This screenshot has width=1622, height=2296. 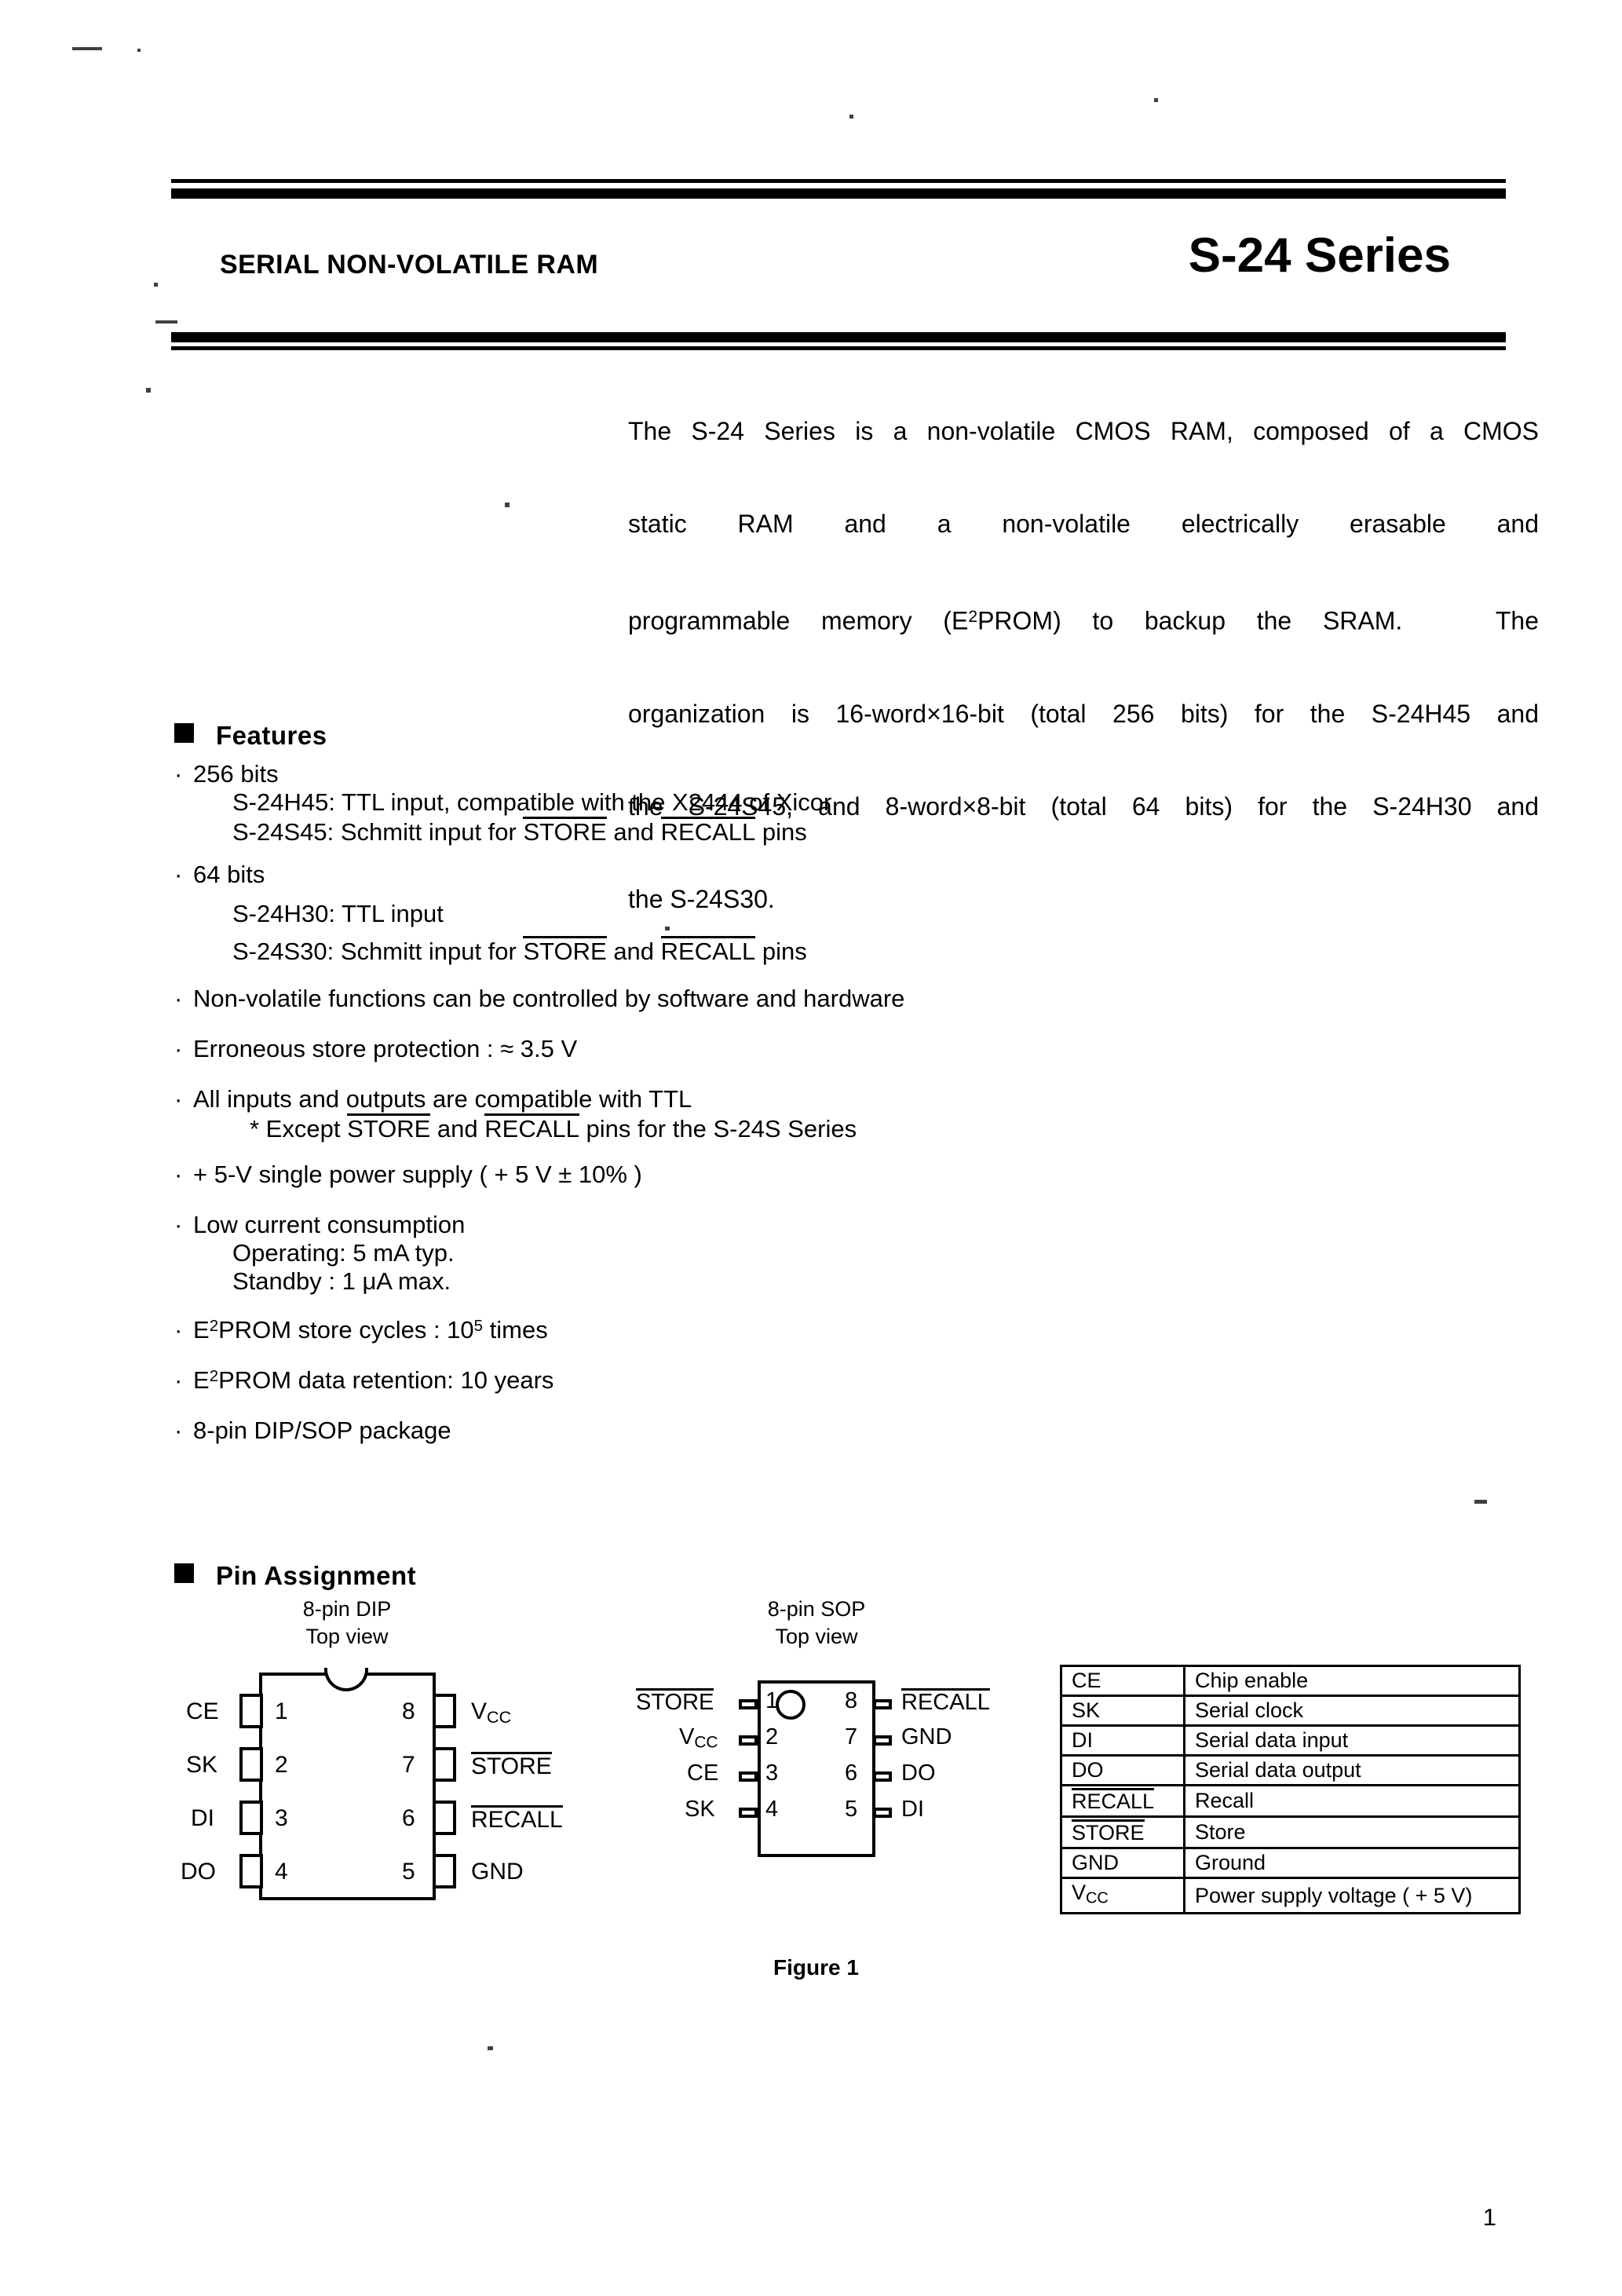 What do you see at coordinates (700, 1810) in the screenshot?
I see `sop-pin-label-sk: SK` at bounding box center [700, 1810].